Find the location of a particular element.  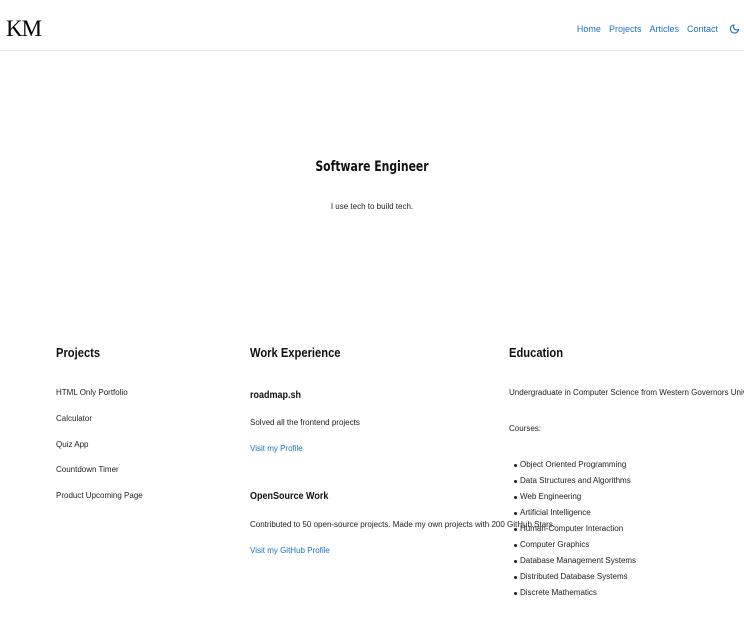

job-title: OpenSource Work is located at coordinates (289, 496).